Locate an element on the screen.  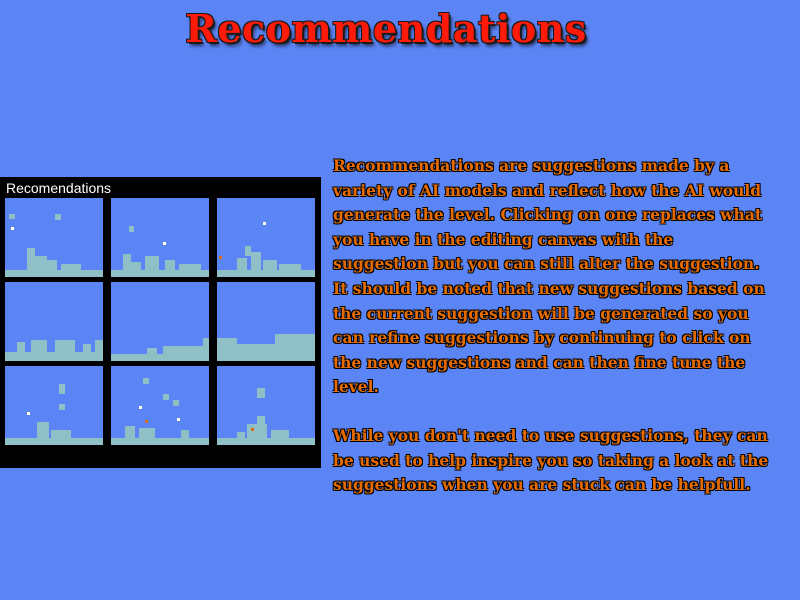
page-title: Recommendations is located at coordinates (386, 28).